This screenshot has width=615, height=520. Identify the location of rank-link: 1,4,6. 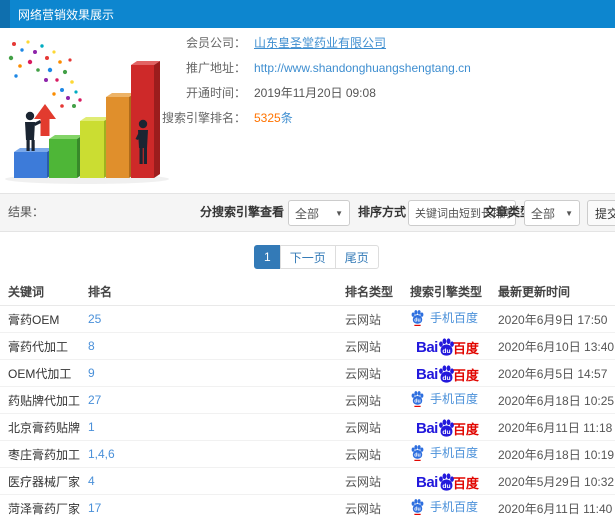
(216, 454).